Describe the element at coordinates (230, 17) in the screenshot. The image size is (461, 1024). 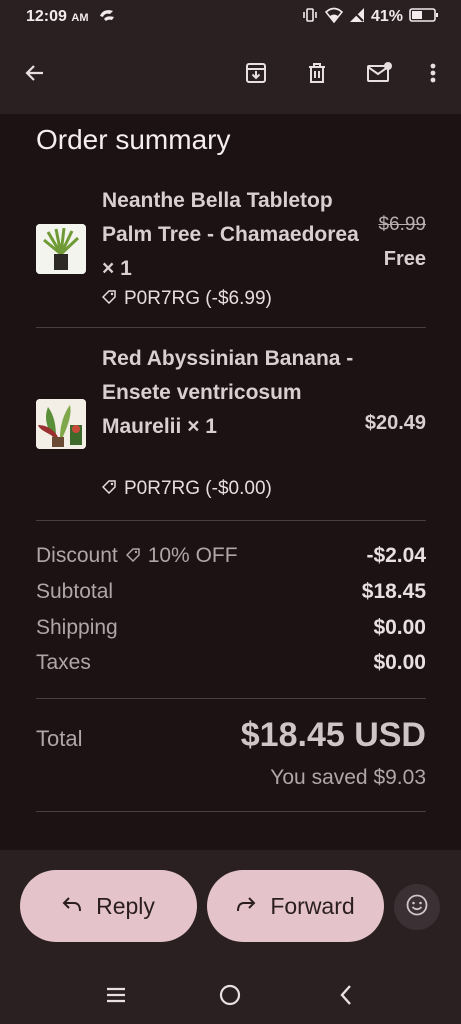
I see `status-bar: 12:09 AM 41%` at that location.